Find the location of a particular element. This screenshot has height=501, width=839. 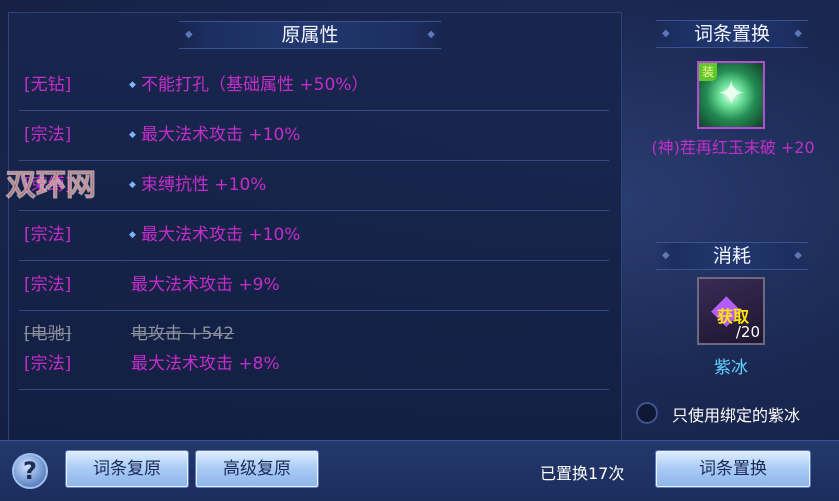

original-attributes-title: 原属性 is located at coordinates (310, 35).